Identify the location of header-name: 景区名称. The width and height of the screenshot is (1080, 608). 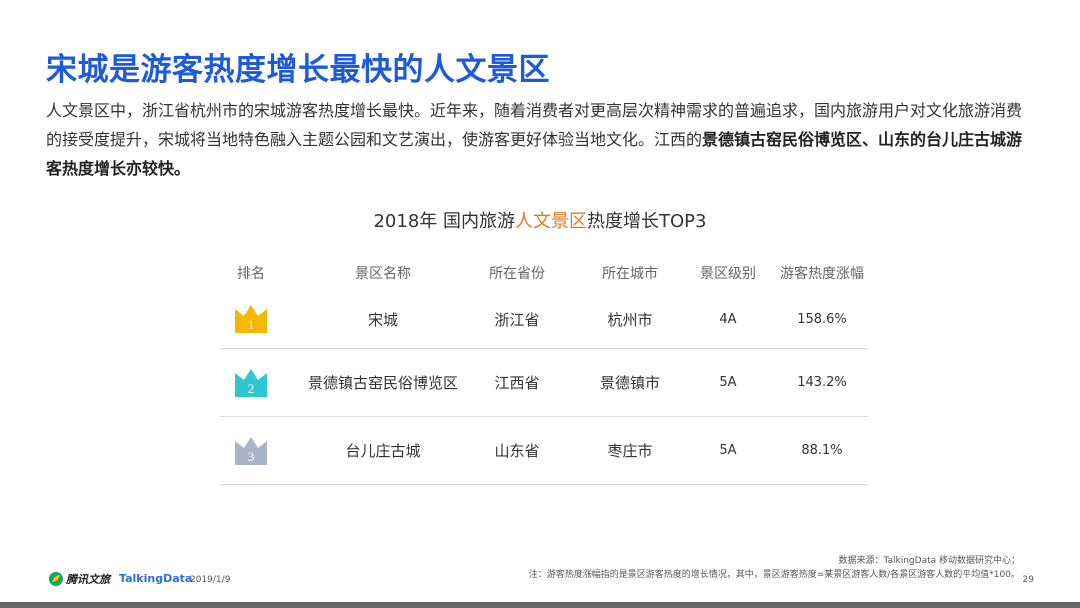
(383, 274).